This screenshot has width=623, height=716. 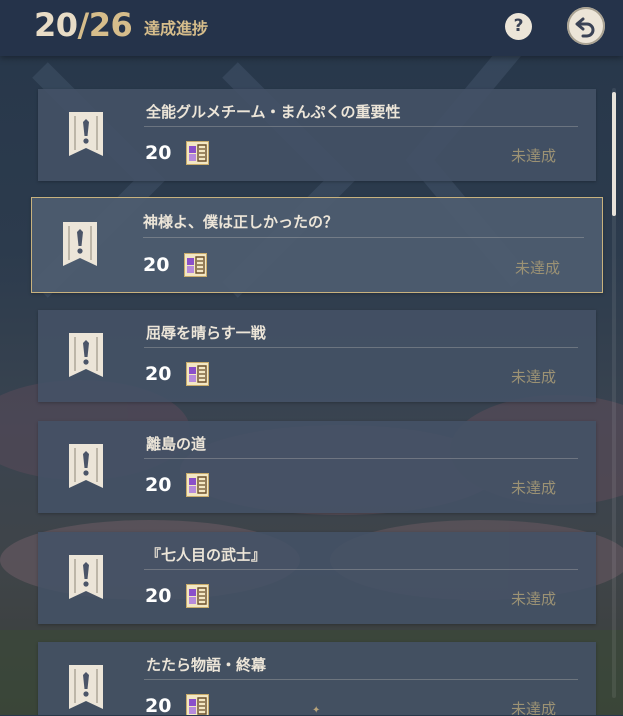 What do you see at coordinates (317, 578) in the screenshot?
I see `achievement-card: 『七人目の武士』 20 未達成` at bounding box center [317, 578].